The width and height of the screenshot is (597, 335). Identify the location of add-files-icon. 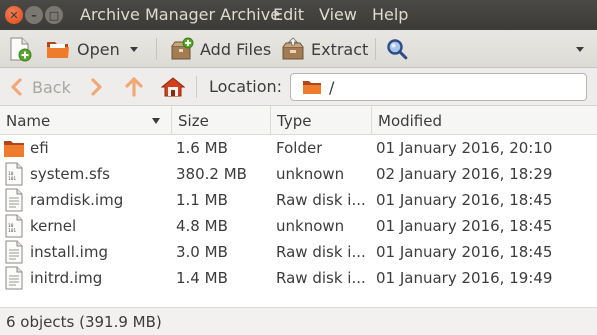
(182, 48).